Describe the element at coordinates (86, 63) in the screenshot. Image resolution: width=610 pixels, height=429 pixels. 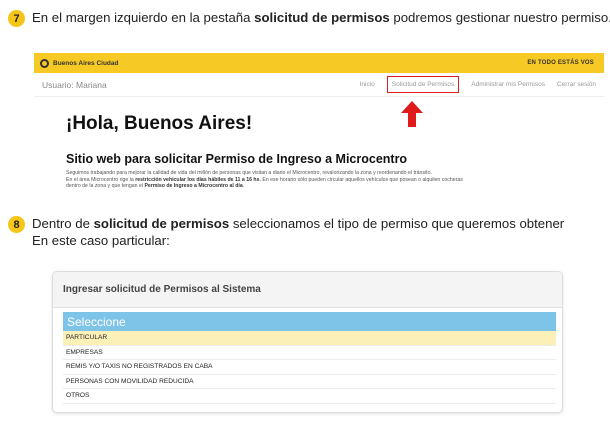
I see `brand-name: Buenos Aires Ciudad` at that location.